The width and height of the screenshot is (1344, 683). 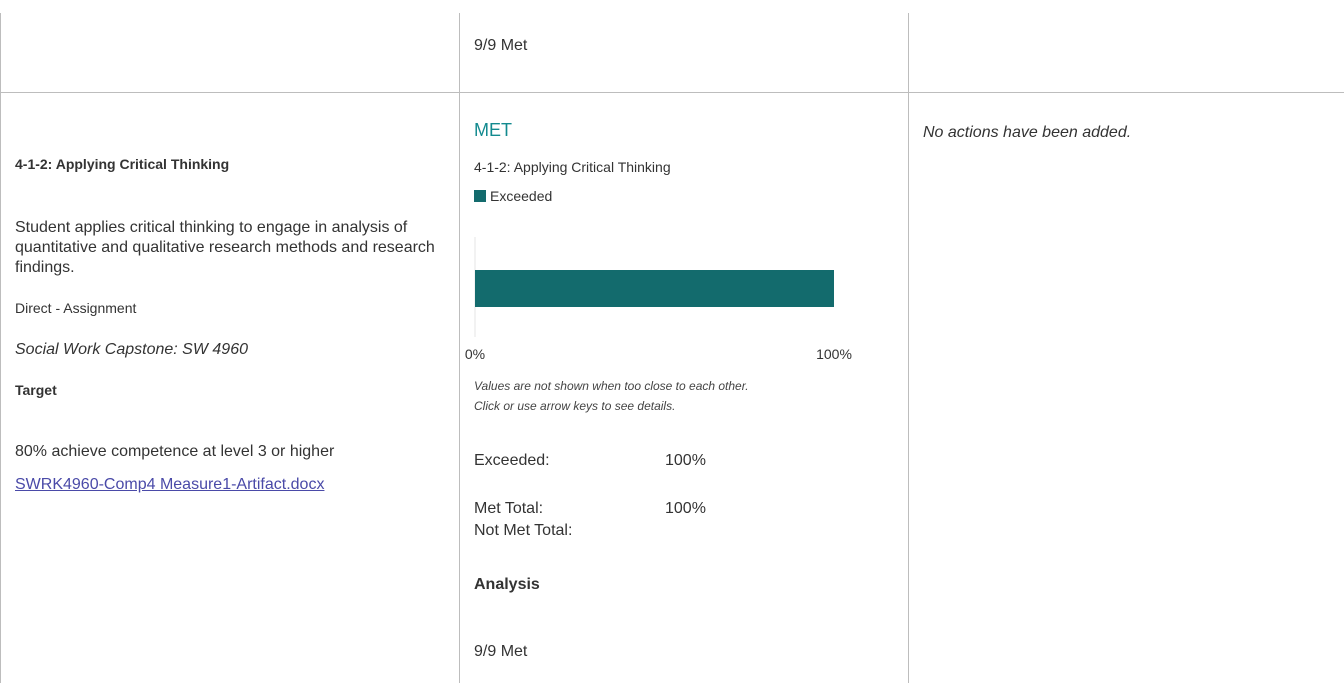 What do you see at coordinates (169, 485) in the screenshot?
I see `attachment-link: SWRK4960-Comp4 Measure1-Artifact.docx` at bounding box center [169, 485].